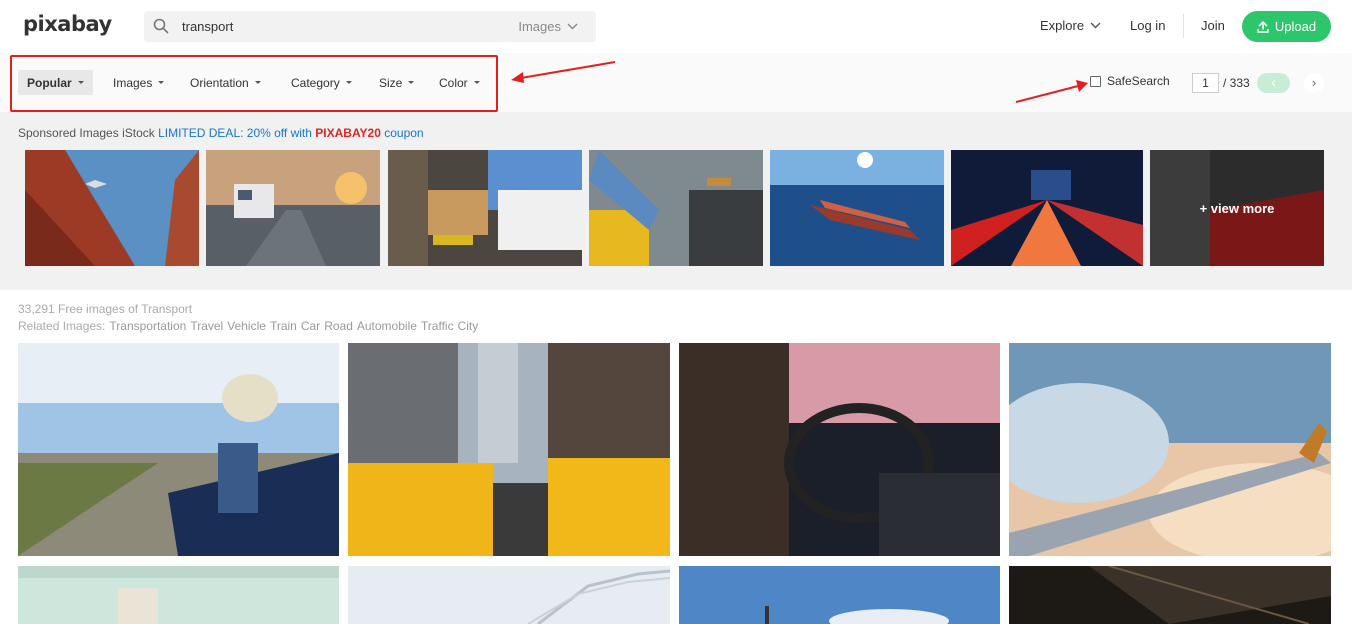 The image size is (1352, 624). I want to click on filter-label: Popular, so click(49, 82).